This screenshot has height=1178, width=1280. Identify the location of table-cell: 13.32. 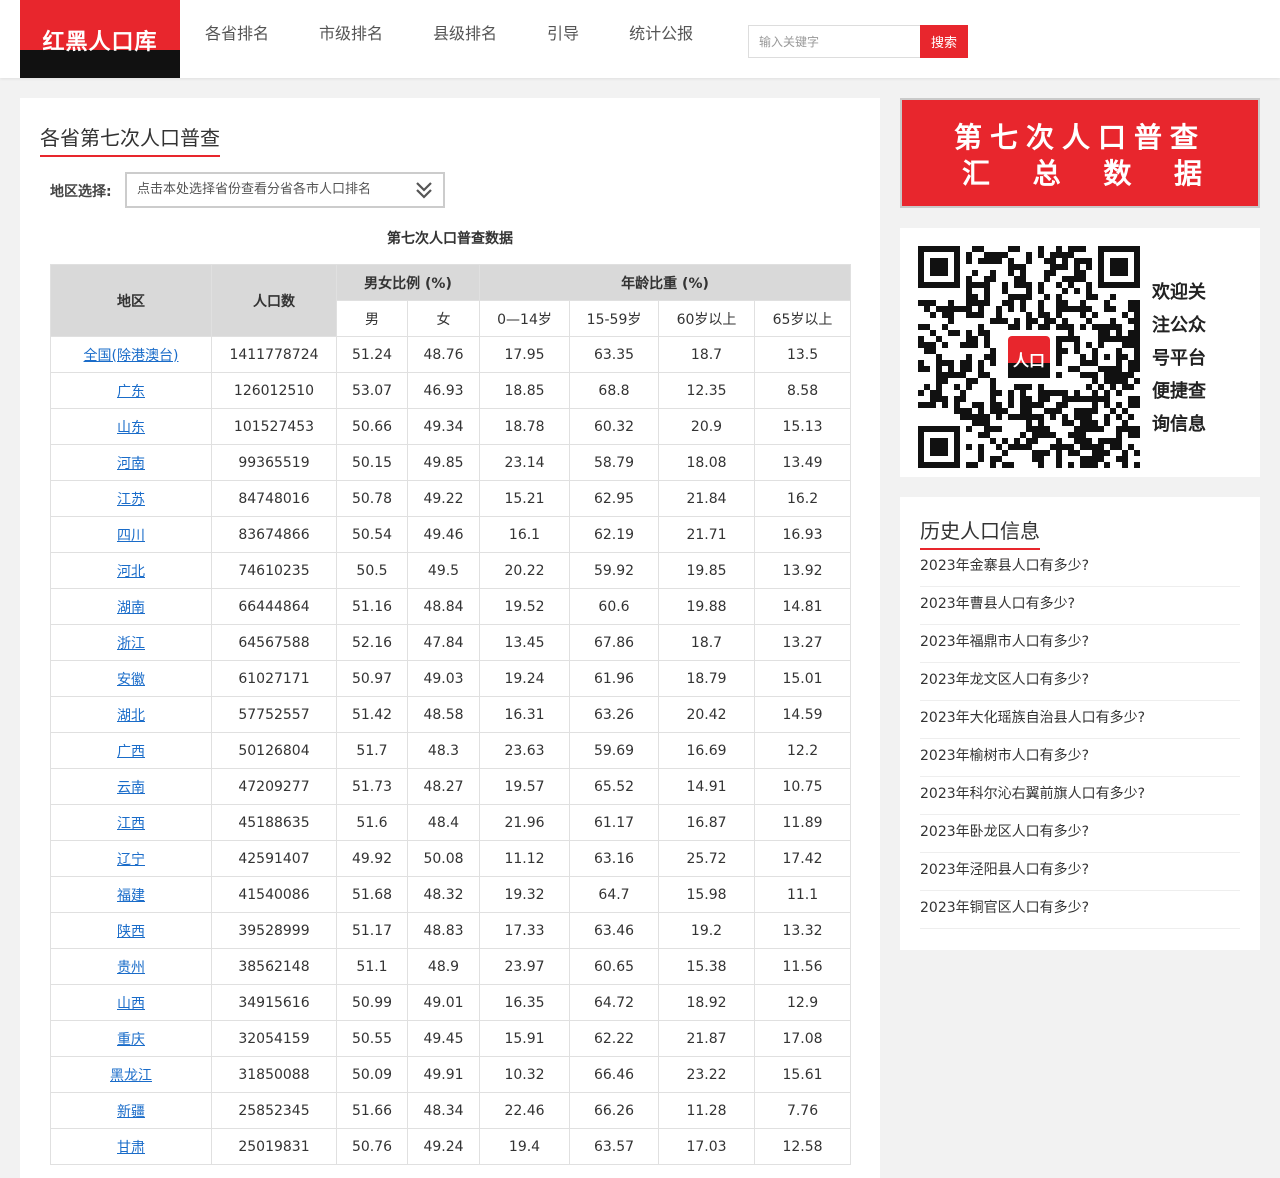
(803, 930).